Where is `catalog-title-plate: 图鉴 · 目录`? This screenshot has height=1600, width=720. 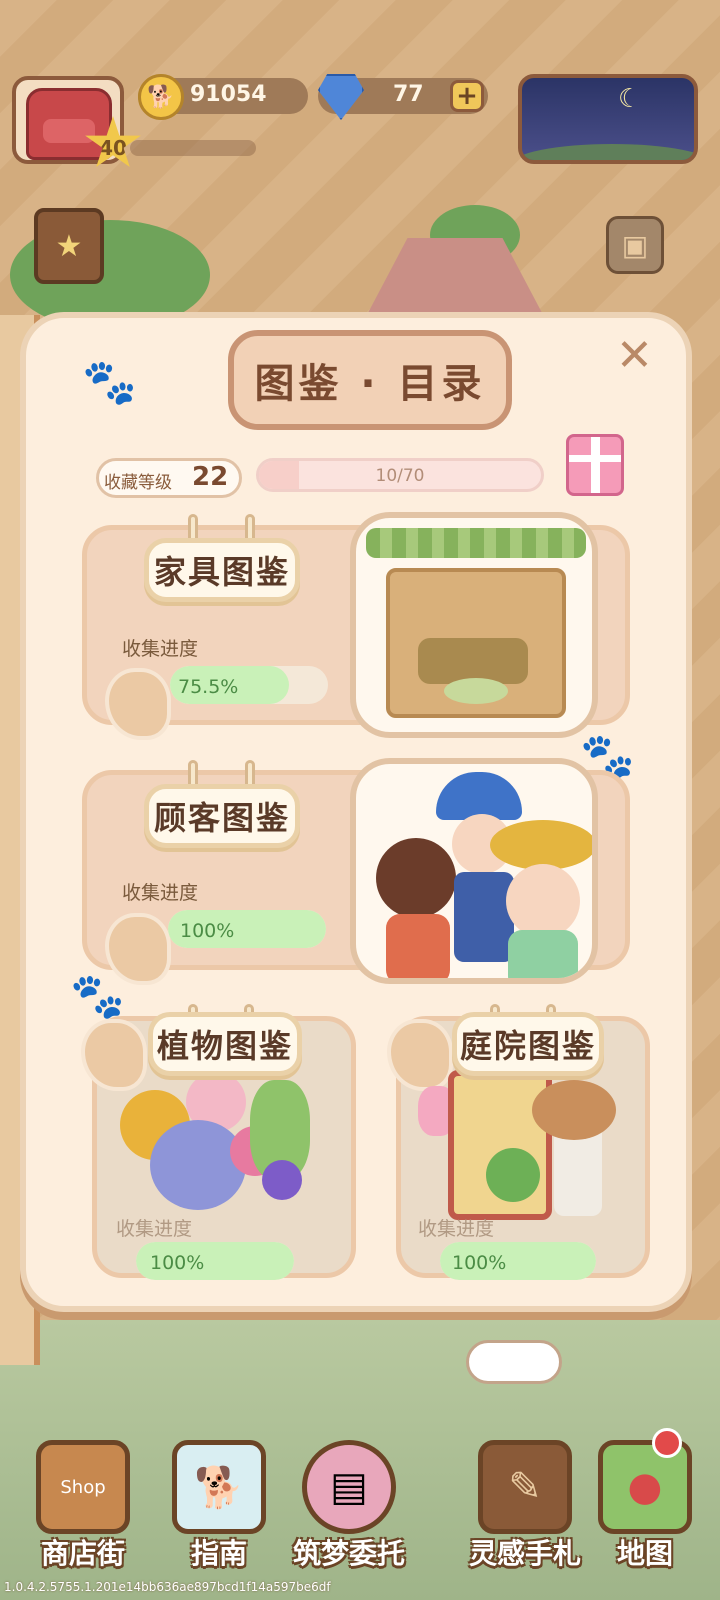
catalog-title-plate: 图鉴 · 目录 is located at coordinates (370, 380).